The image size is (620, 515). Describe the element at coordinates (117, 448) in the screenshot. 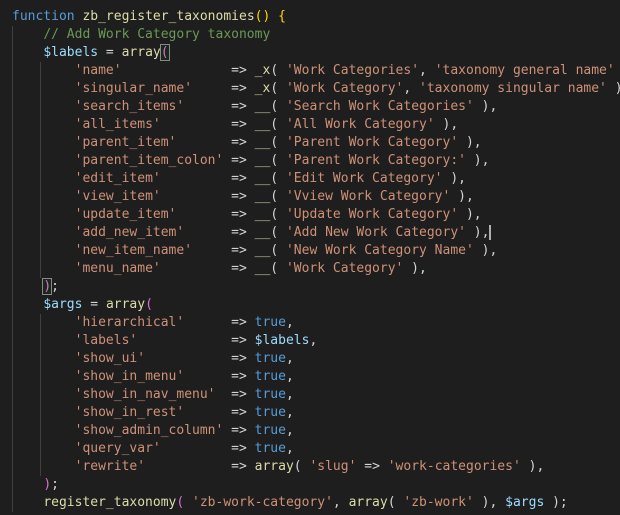

I see `code-token: 'query_var'` at that location.